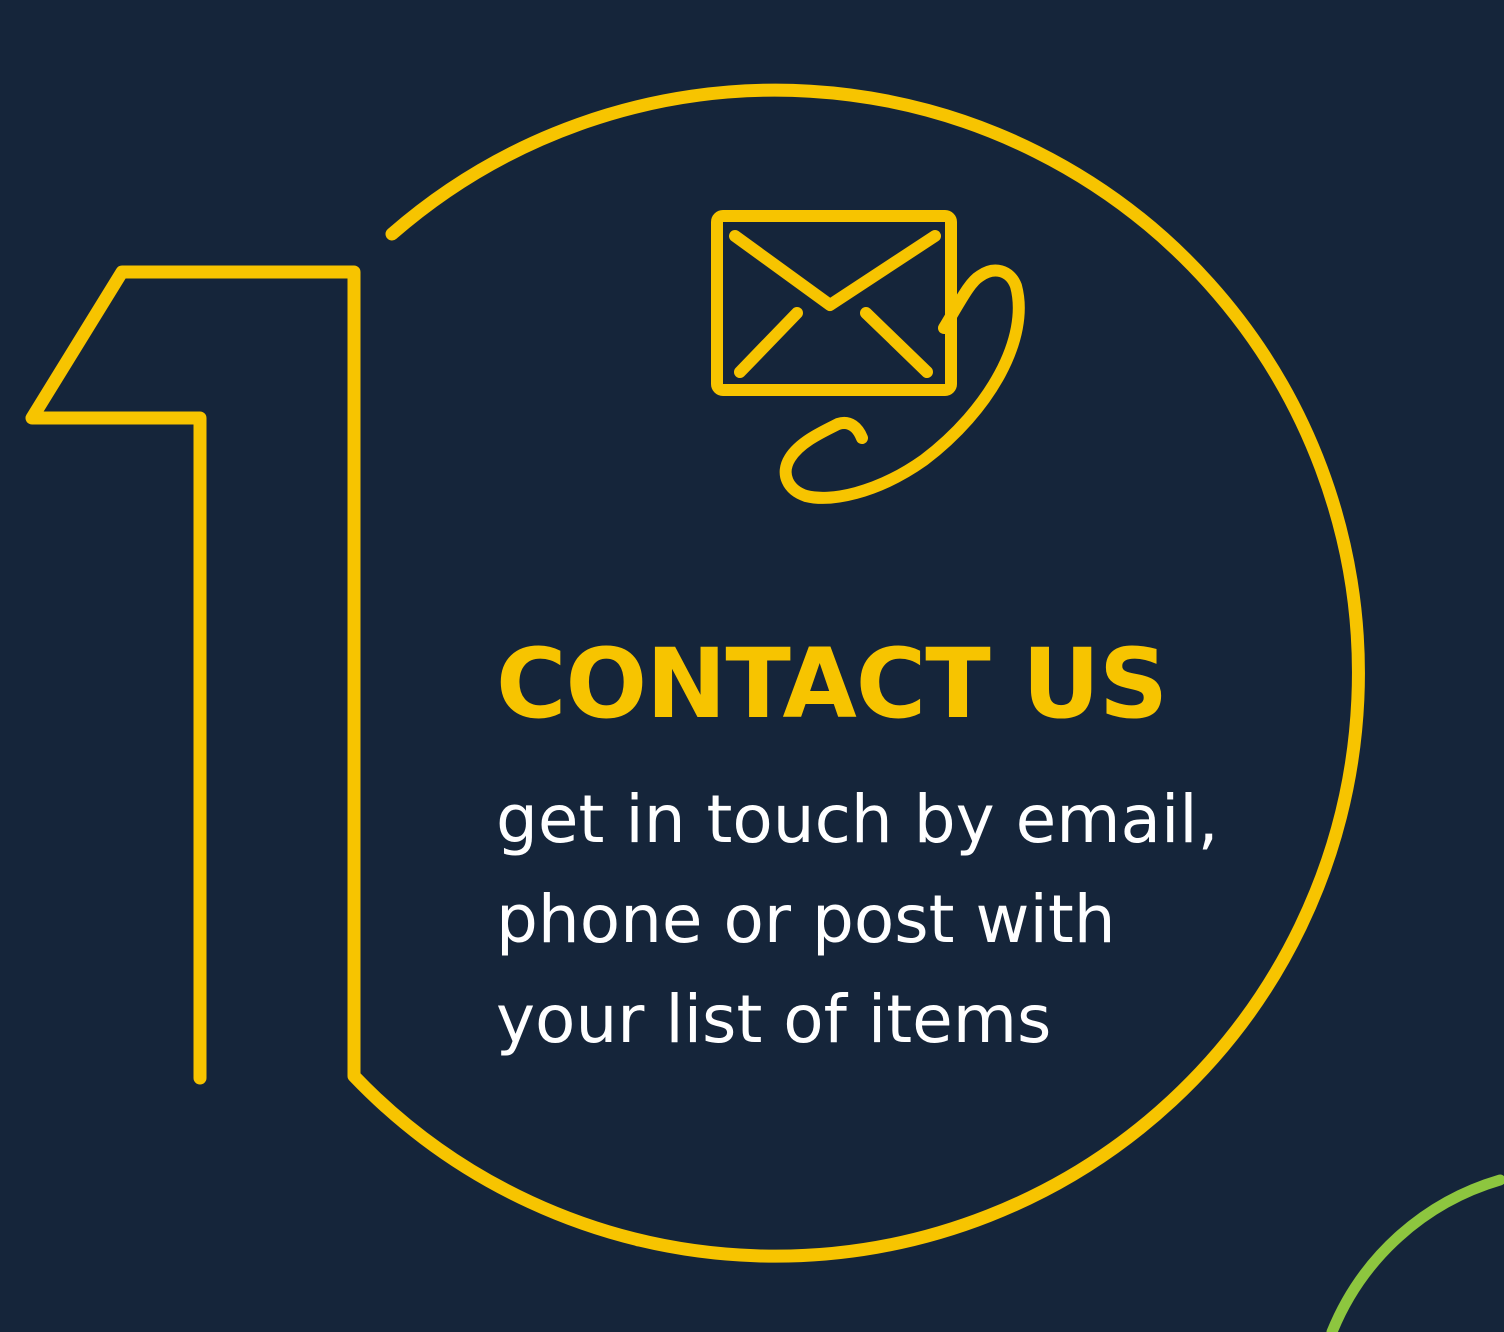 The height and width of the screenshot is (1332, 1504). What do you see at coordinates (832, 684) in the screenshot?
I see `step-title: CONTACT US` at bounding box center [832, 684].